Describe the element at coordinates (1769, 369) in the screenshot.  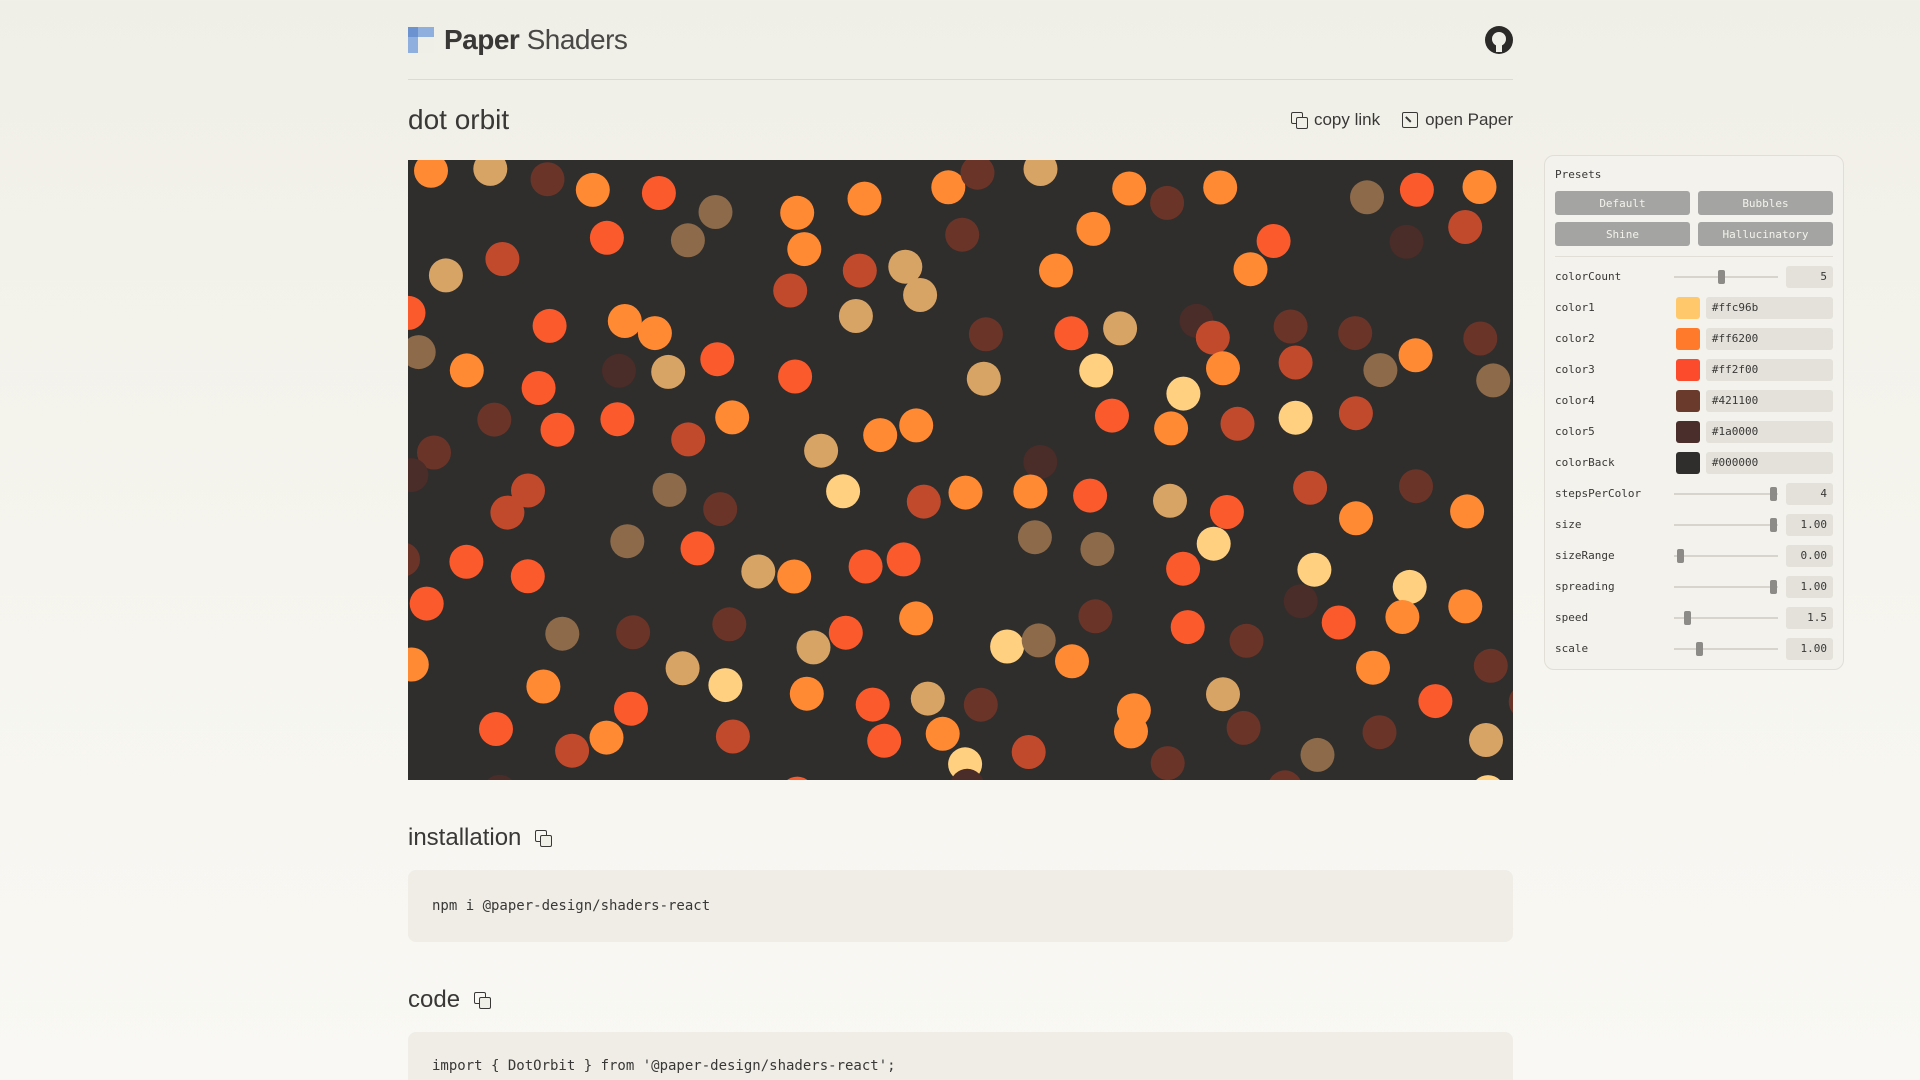
I see `color3-hex-input: #ff2f00` at that location.